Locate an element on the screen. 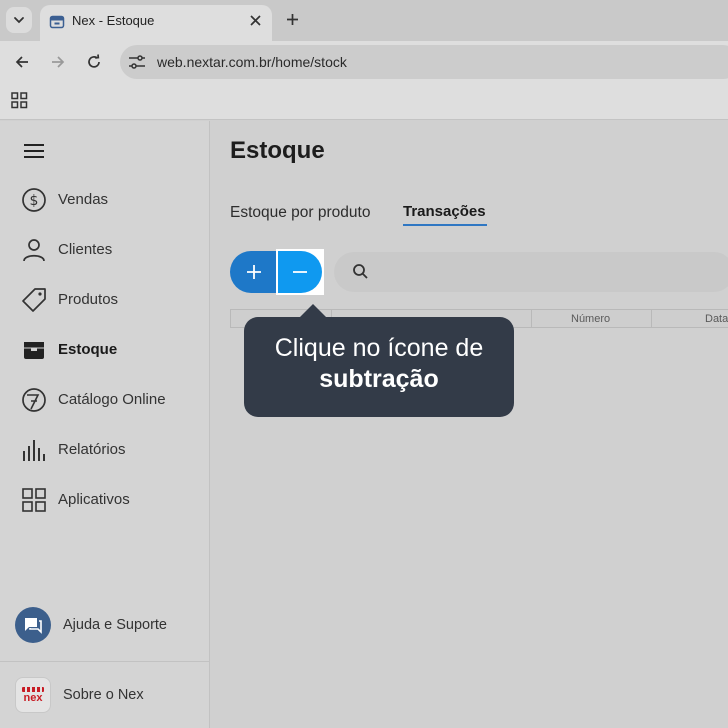 The width and height of the screenshot is (728, 728). tooltip-line-1: Clique no ícone de is located at coordinates (379, 348).